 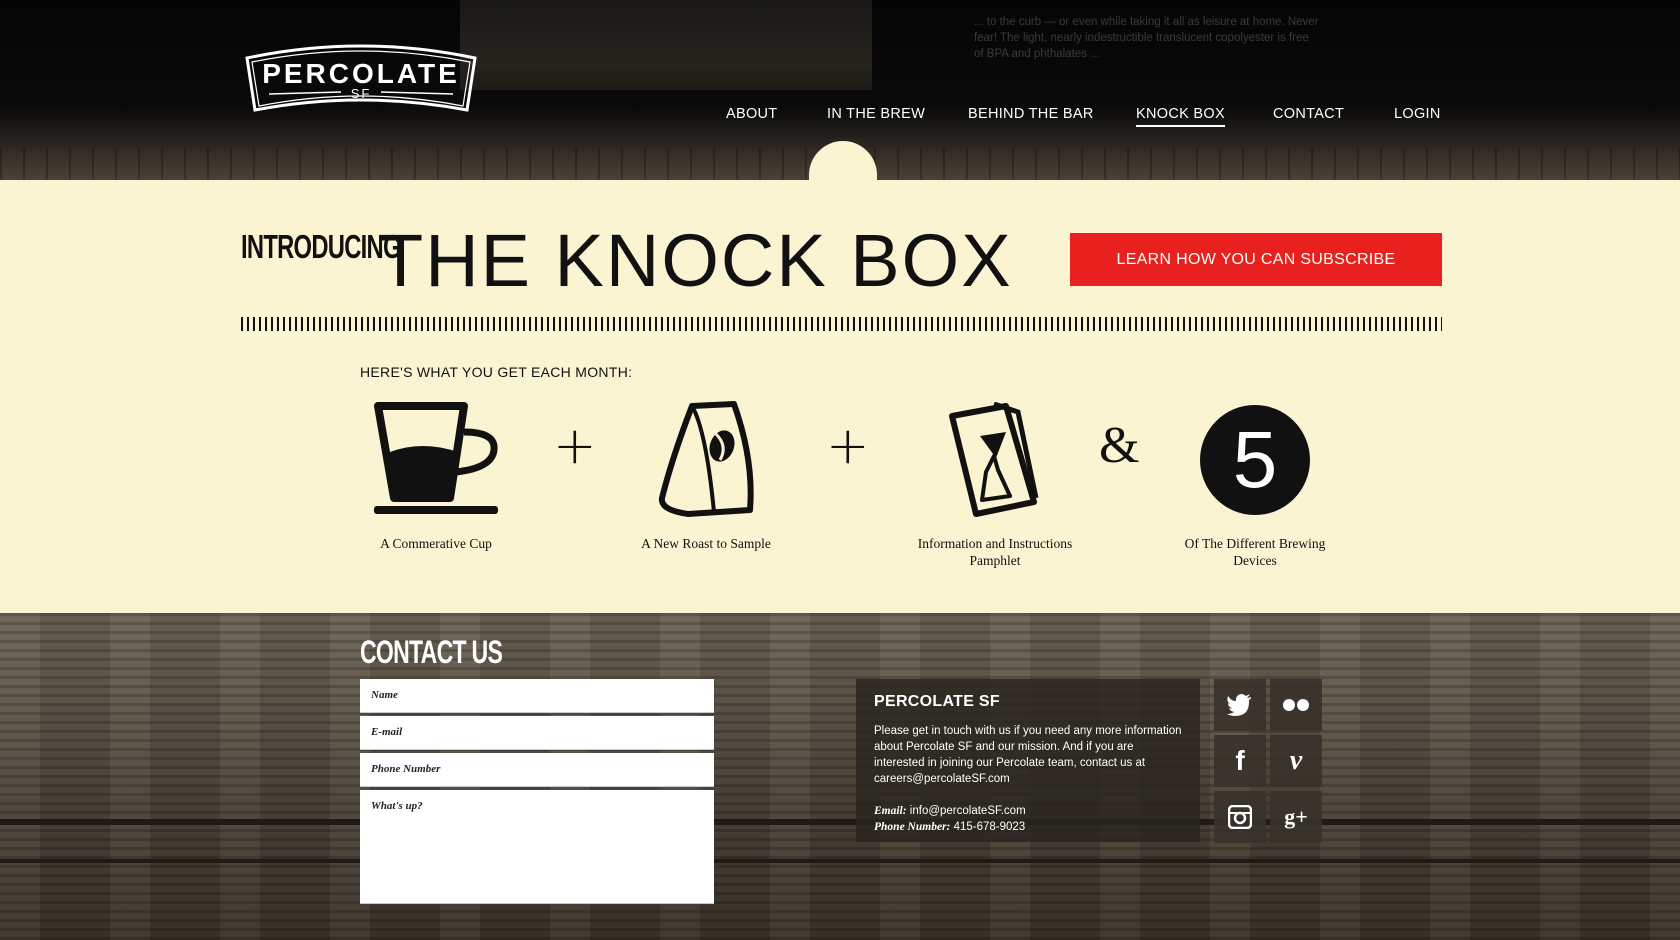 I want to click on phone-field: Phone Number, so click(x=537, y=770).